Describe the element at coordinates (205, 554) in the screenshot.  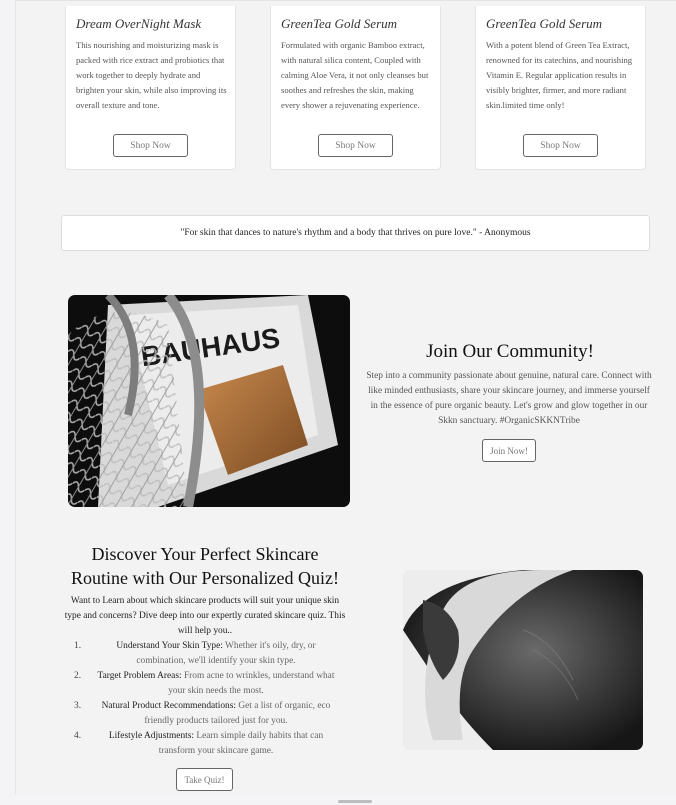
I see `quiz-title-line-1: Discover Your Perfect Skincare` at that location.